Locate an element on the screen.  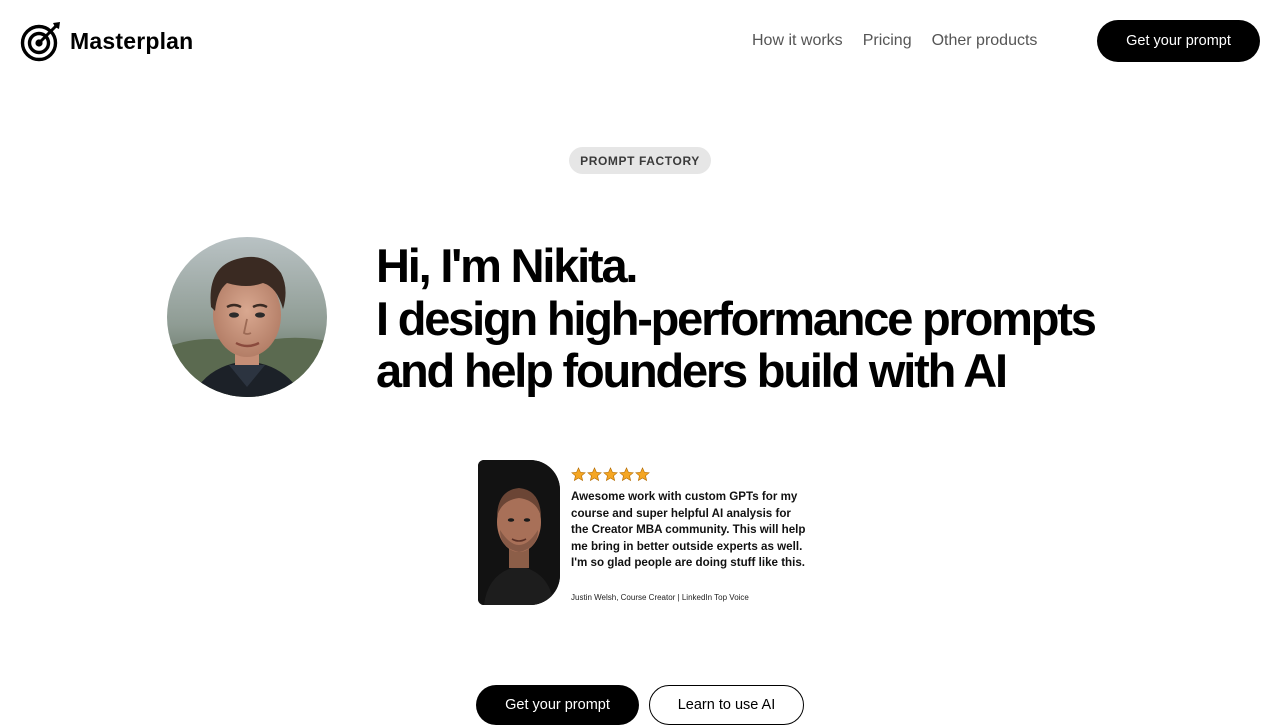
brand-logo-link: Masterplan is located at coordinates (106, 41).